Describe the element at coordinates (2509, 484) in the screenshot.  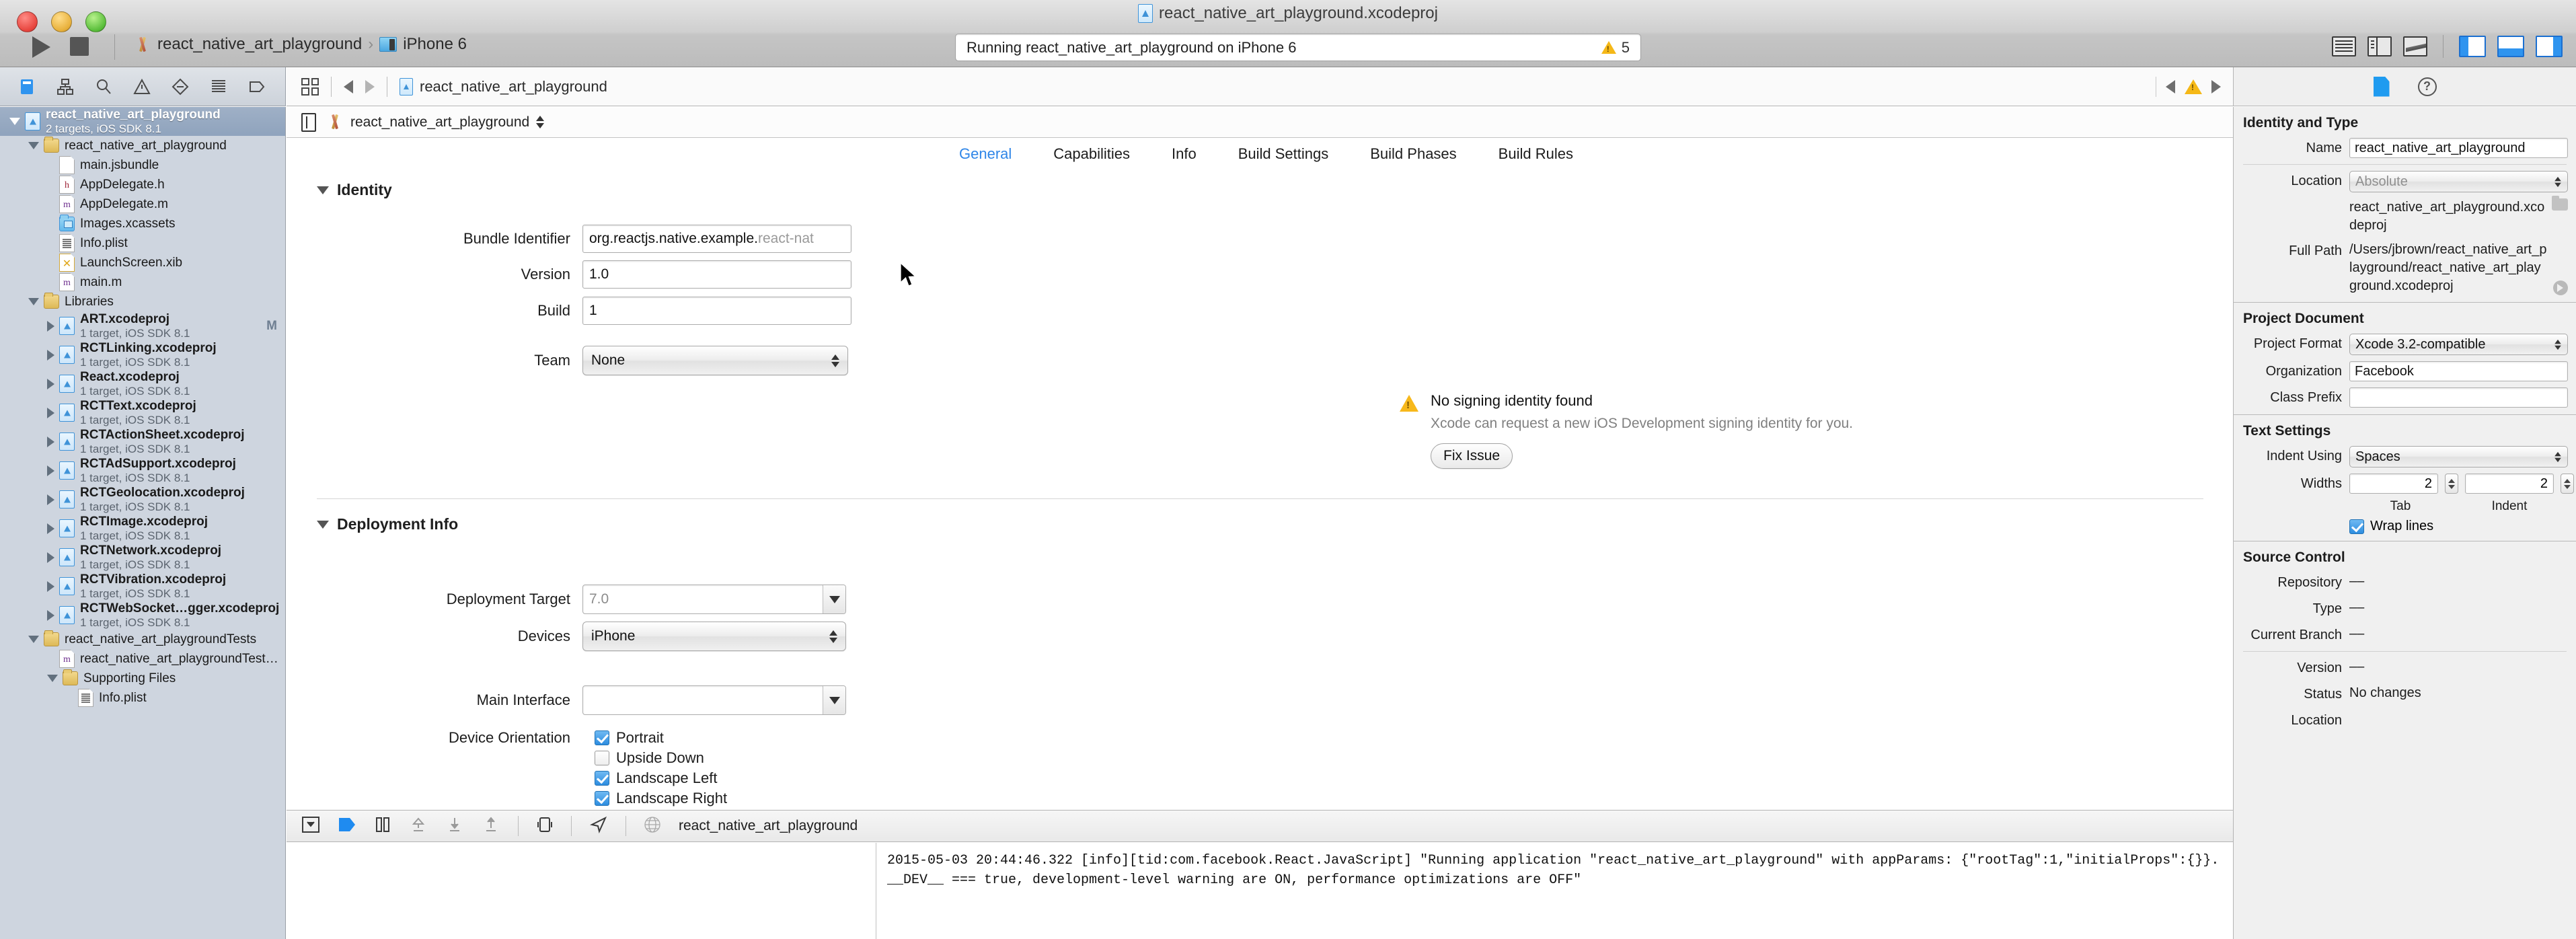
I see `indent-width-input: 2` at that location.